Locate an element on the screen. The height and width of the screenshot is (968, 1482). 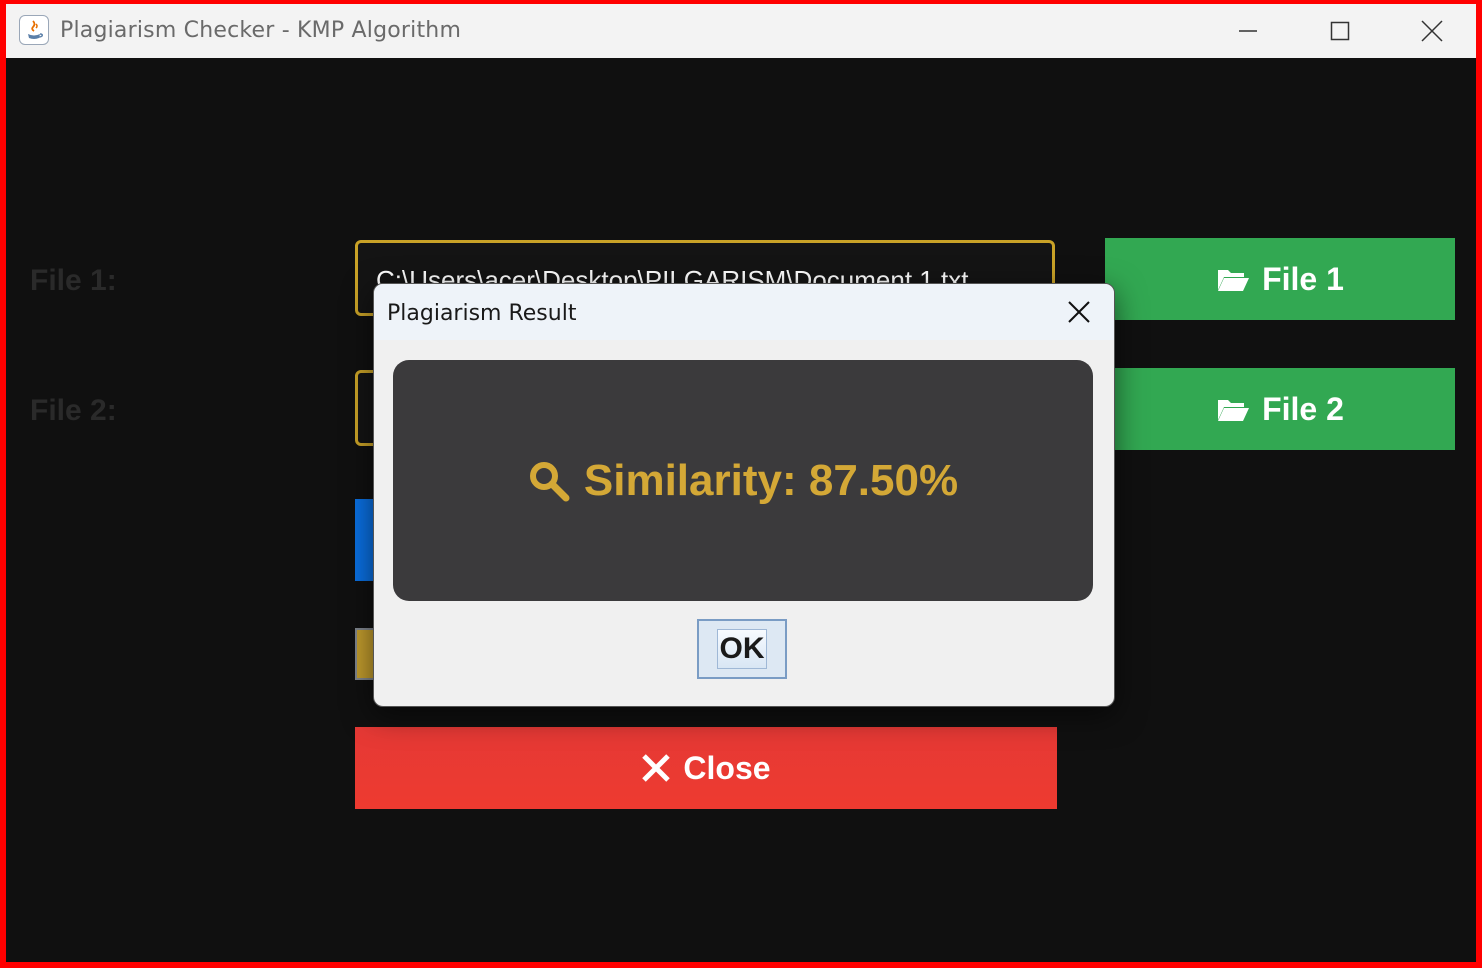
file2-button: File 2 is located at coordinates (1280, 409).